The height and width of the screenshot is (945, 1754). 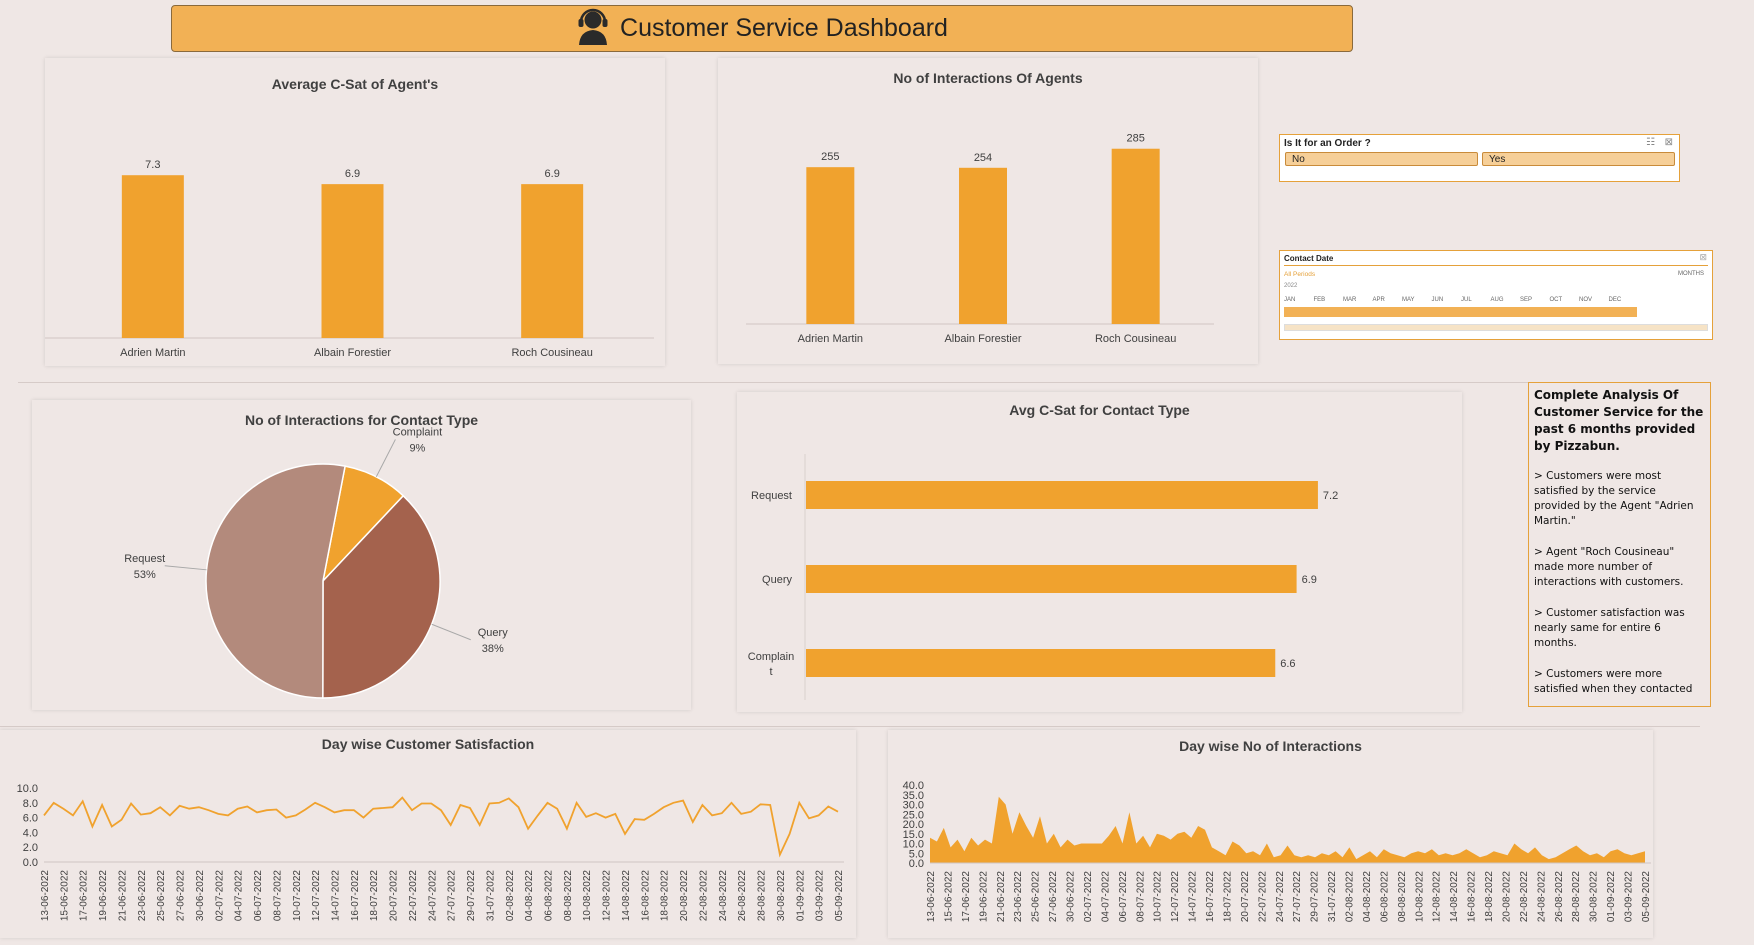 What do you see at coordinates (810, 382) in the screenshot?
I see `section-divider` at bounding box center [810, 382].